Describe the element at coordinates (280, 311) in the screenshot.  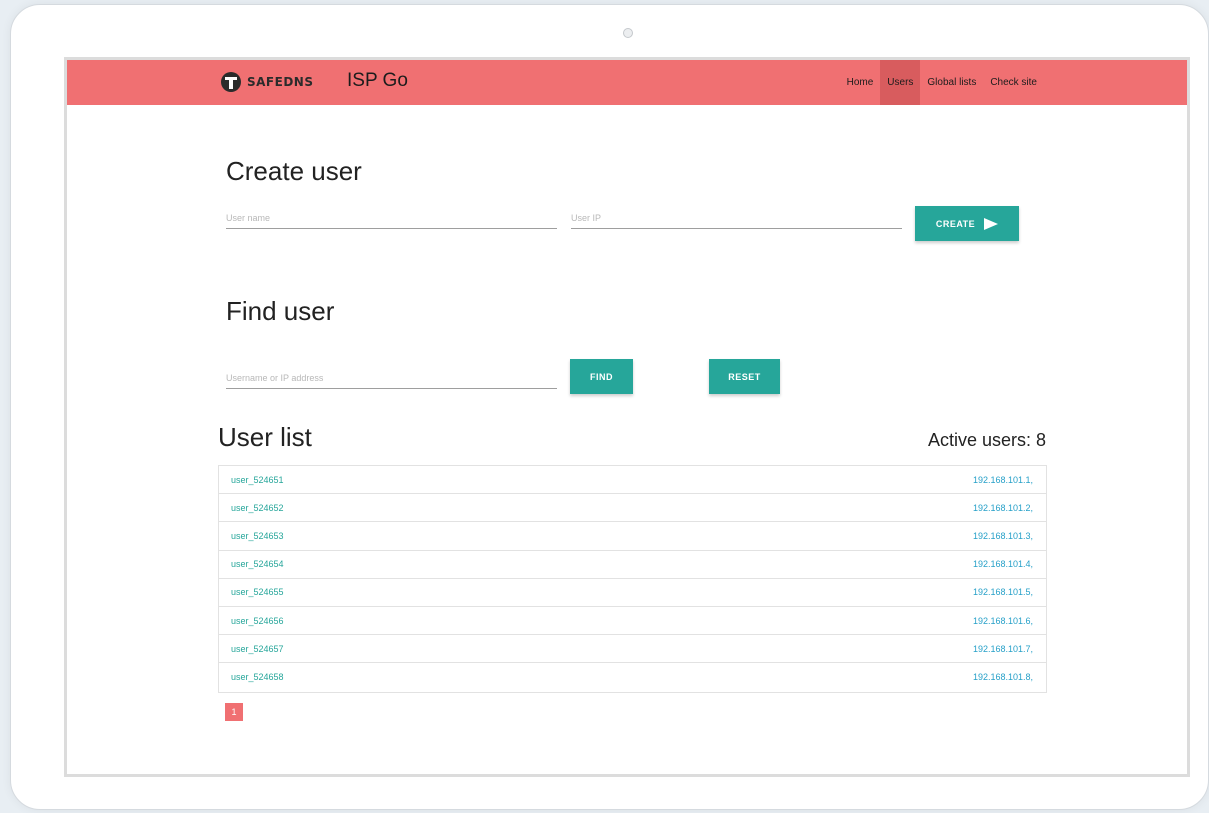
I see `find-user-heading: Find user` at that location.